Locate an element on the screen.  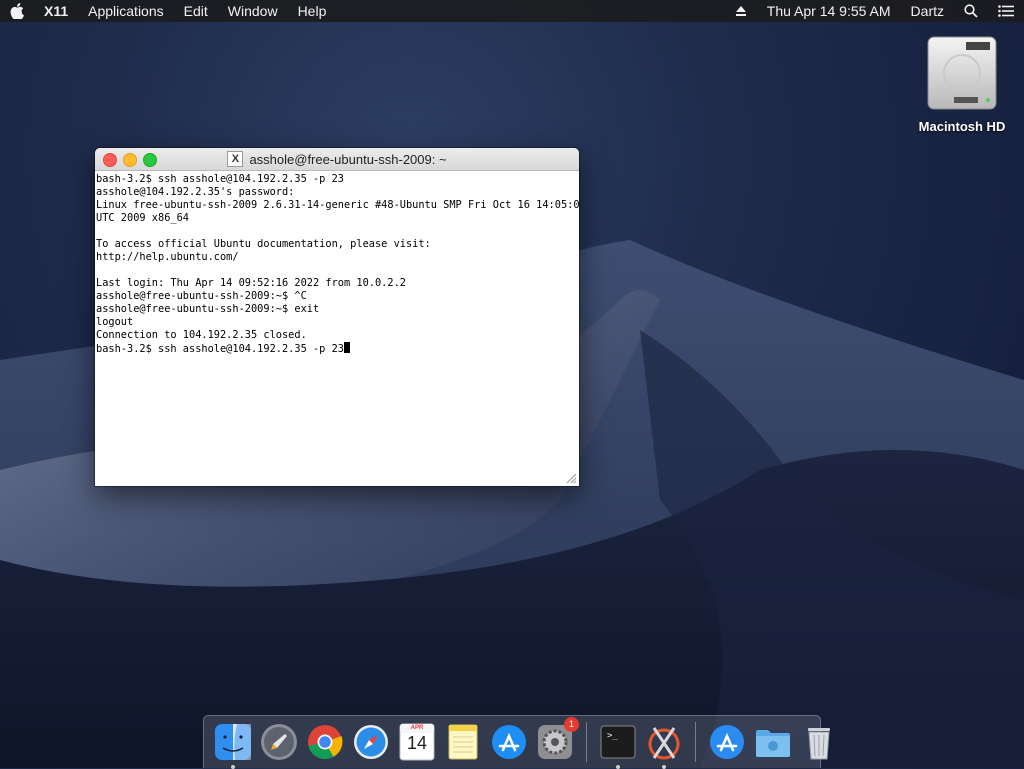
dock-notes is located at coordinates (463, 742).